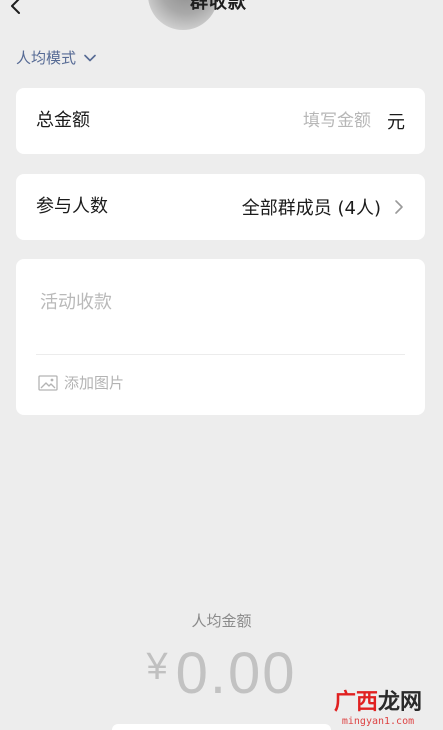 This screenshot has width=443, height=730. Describe the element at coordinates (220, 207) in the screenshot. I see `participants-row: 参与人数 全部群成员 (4人)` at that location.